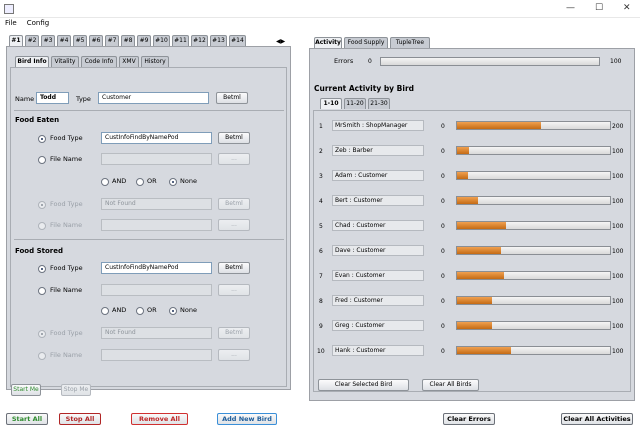  I want to click on tab-range-11-20: 11-20, so click(355, 103).